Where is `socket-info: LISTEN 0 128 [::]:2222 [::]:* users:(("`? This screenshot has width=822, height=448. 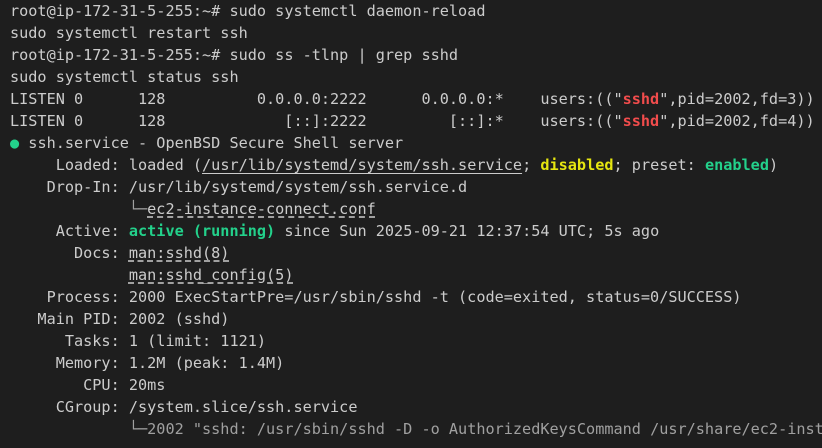 socket-info: LISTEN 0 128 [::]:2222 [::]:* users:((" is located at coordinates (316, 121).